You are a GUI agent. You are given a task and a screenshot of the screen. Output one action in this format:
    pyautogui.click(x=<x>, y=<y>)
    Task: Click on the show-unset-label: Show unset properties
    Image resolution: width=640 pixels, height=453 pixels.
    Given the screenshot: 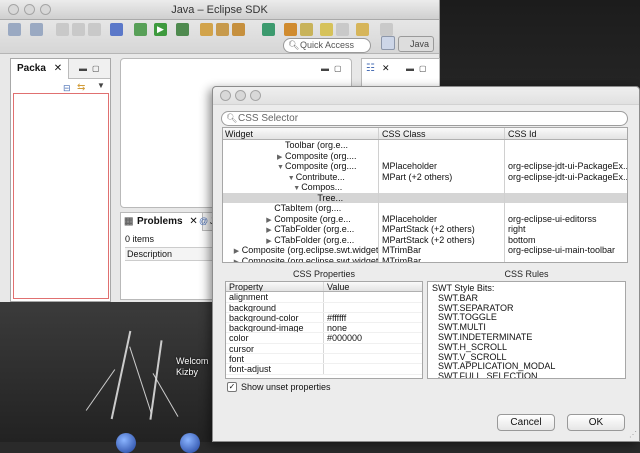 What is the action you would take?
    pyautogui.click(x=286, y=387)
    